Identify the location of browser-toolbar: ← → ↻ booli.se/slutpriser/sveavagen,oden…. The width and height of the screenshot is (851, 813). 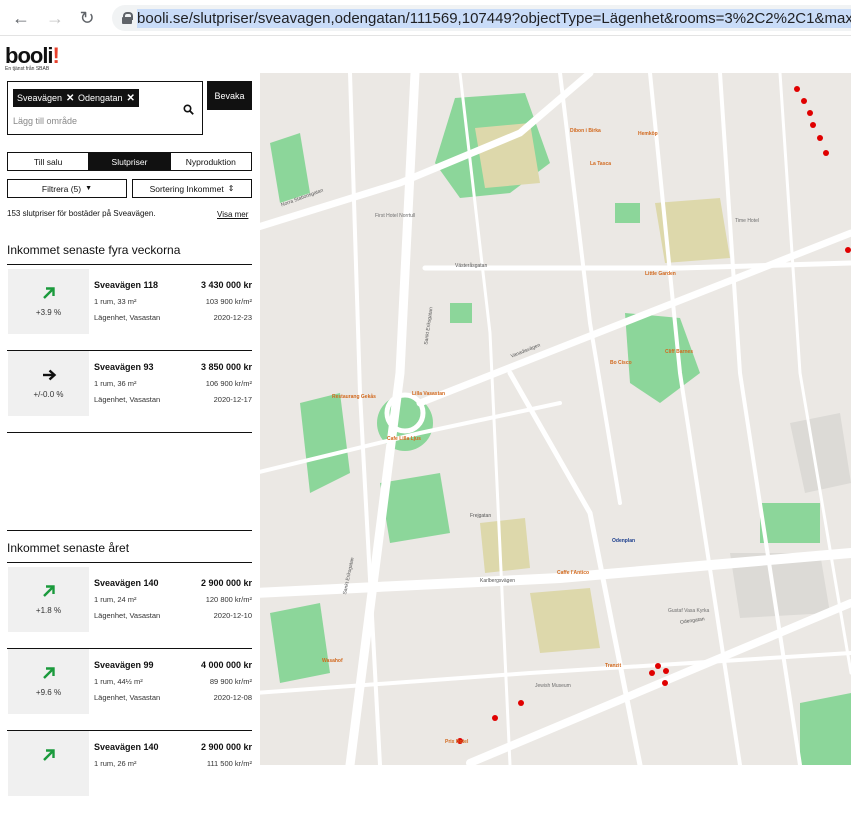
(425, 18).